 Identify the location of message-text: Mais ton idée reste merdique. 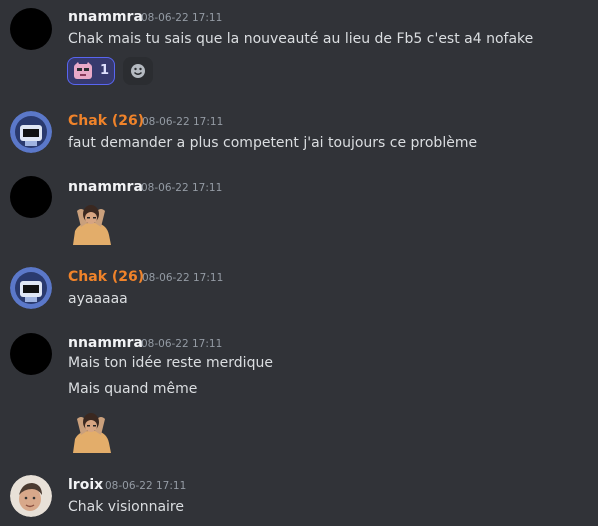
(170, 363).